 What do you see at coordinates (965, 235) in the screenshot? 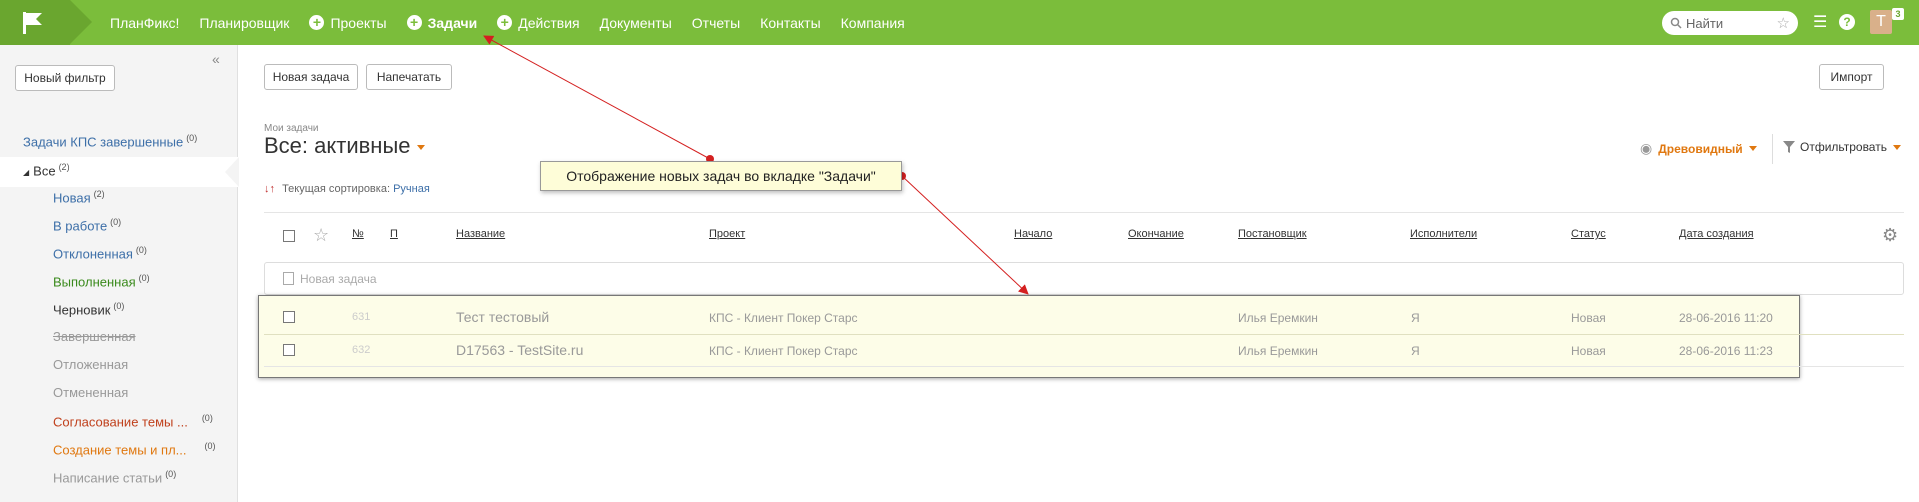
I see `arrow-to-new-rows` at bounding box center [965, 235].